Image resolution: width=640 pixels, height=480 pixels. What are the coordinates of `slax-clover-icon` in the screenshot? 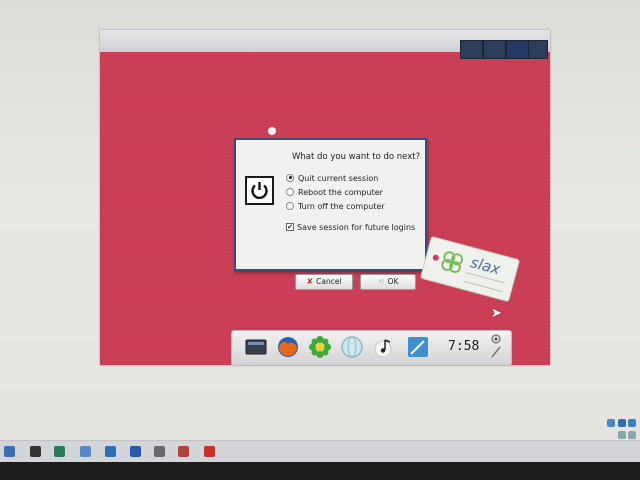 It's located at (452, 262).